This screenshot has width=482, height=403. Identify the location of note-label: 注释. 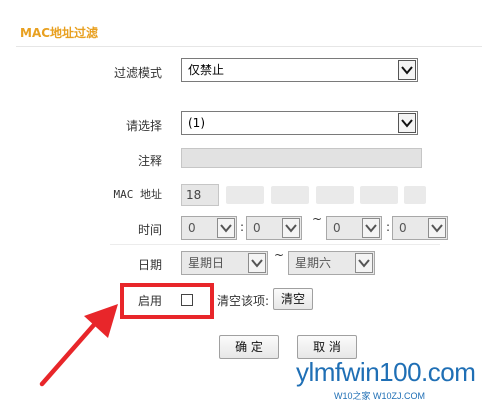
(149, 161).